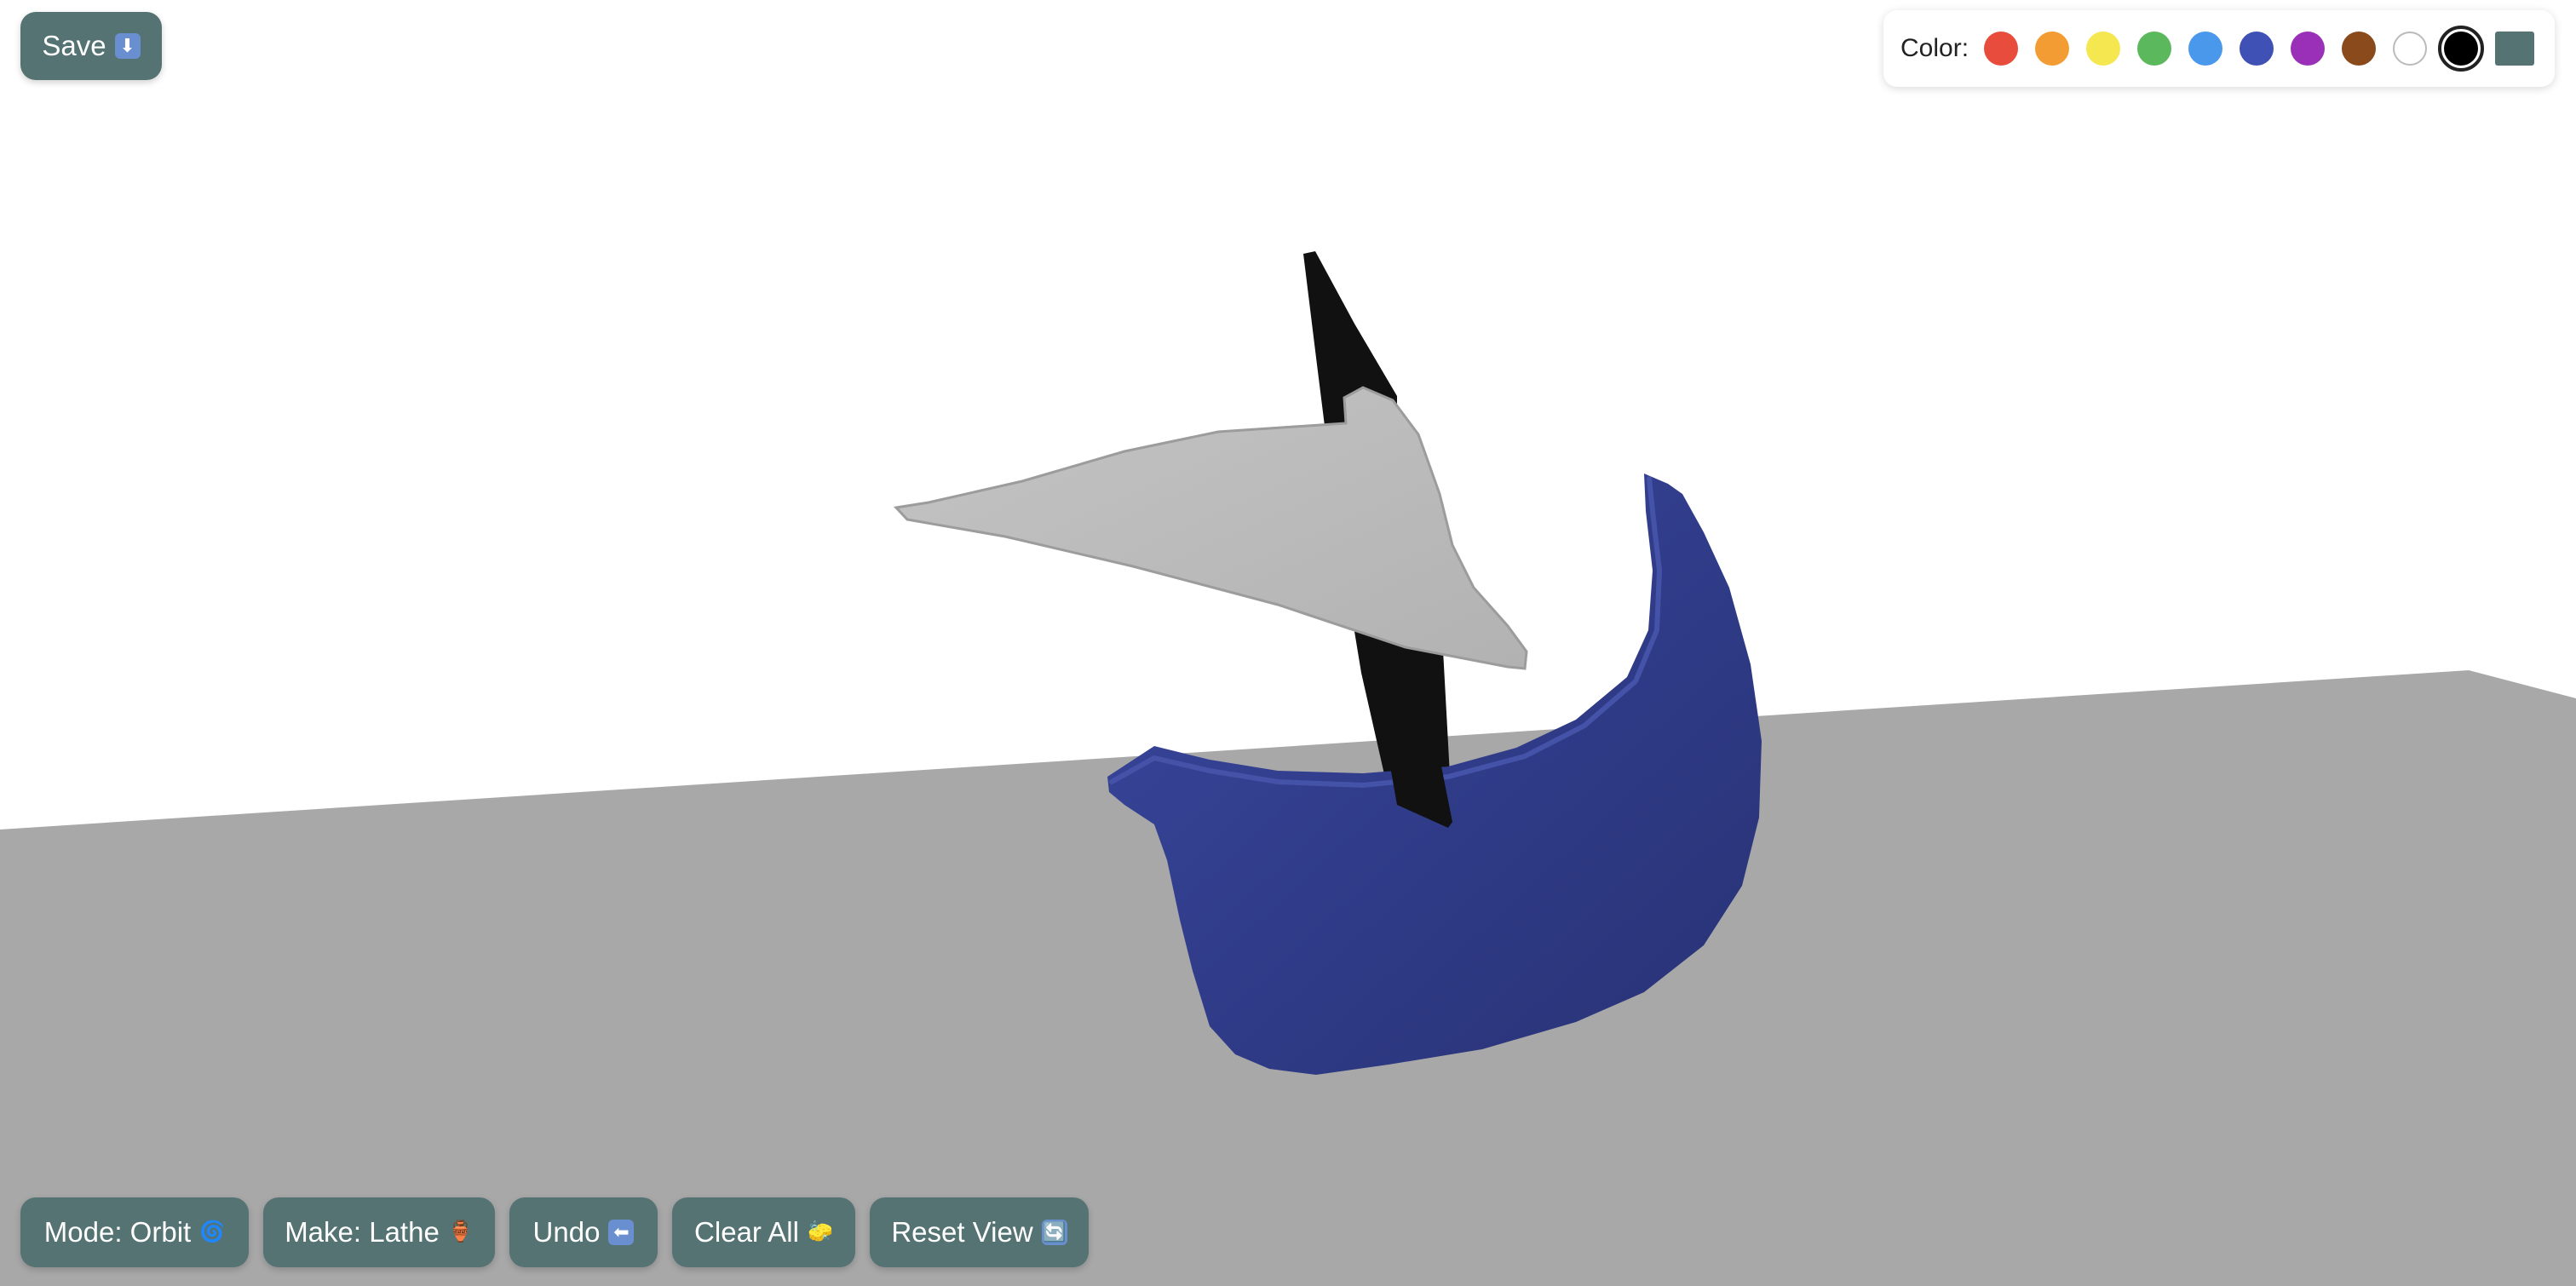 Image resolution: width=2576 pixels, height=1286 pixels. Describe the element at coordinates (2410, 49) in the screenshot. I see `swatch-white` at that location.